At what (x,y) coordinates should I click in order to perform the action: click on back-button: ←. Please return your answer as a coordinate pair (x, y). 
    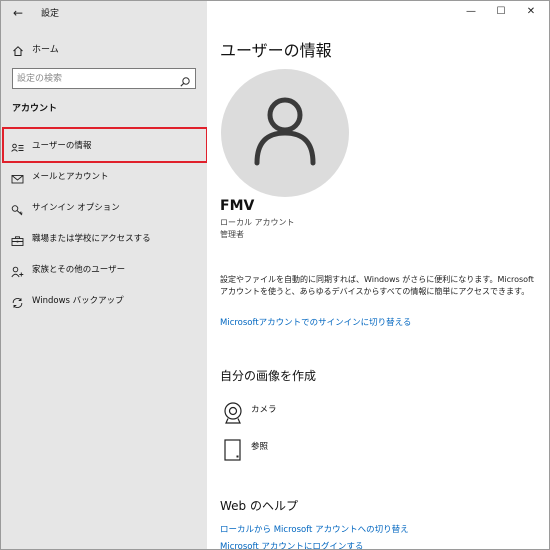
    Looking at the image, I should click on (18, 13).